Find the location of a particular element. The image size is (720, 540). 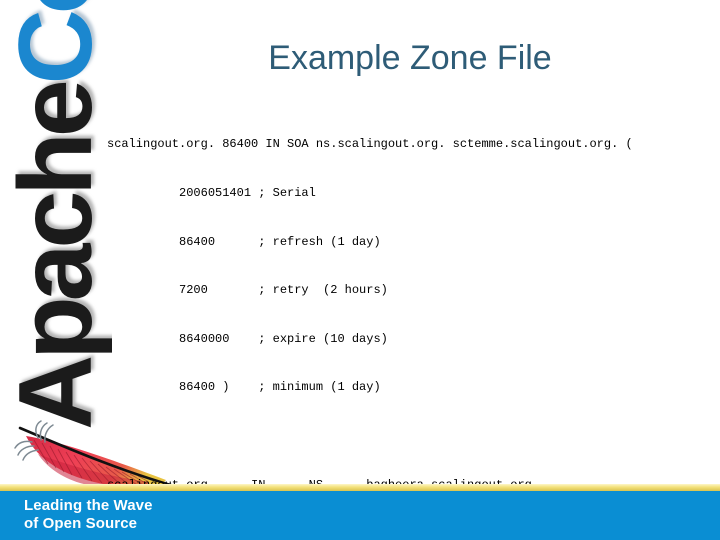

zone-line: 86400 ) ; minimum (1 day) is located at coordinates (244, 387).